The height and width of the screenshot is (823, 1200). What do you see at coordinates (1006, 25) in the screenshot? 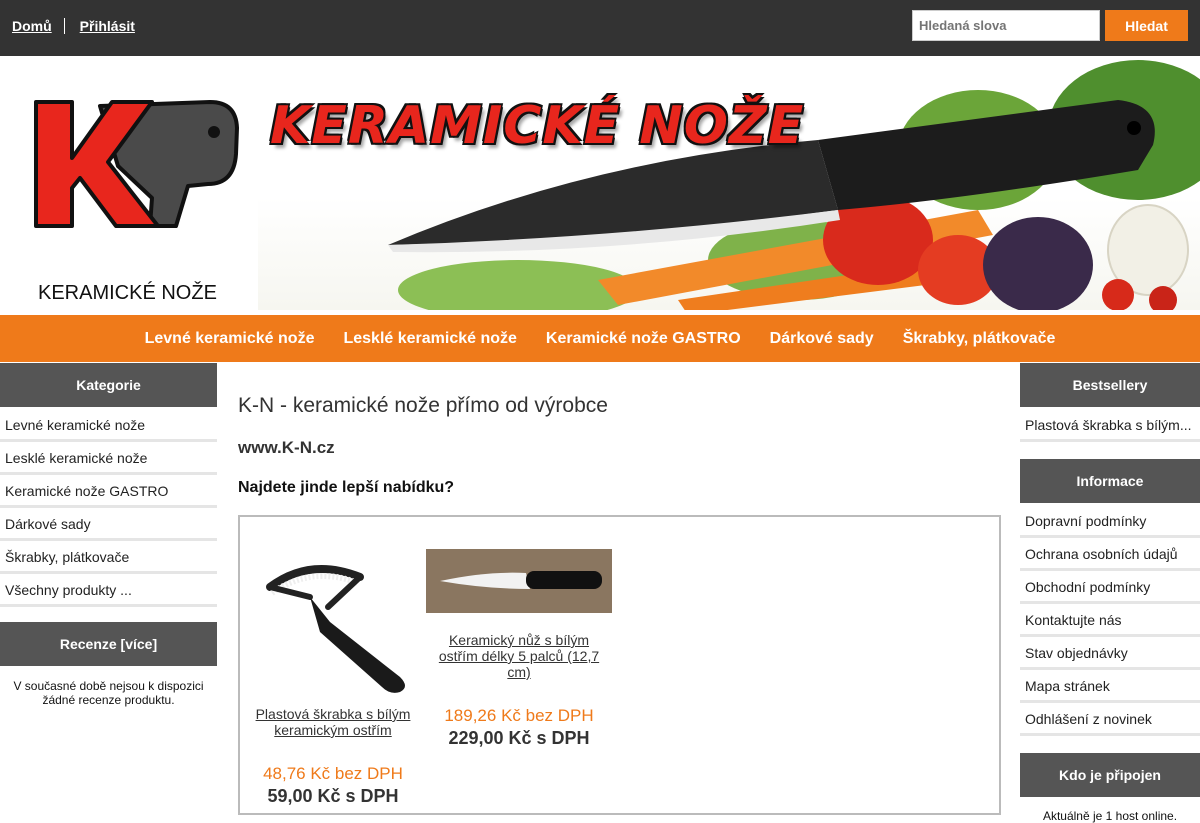
I see `search-input` at bounding box center [1006, 25].